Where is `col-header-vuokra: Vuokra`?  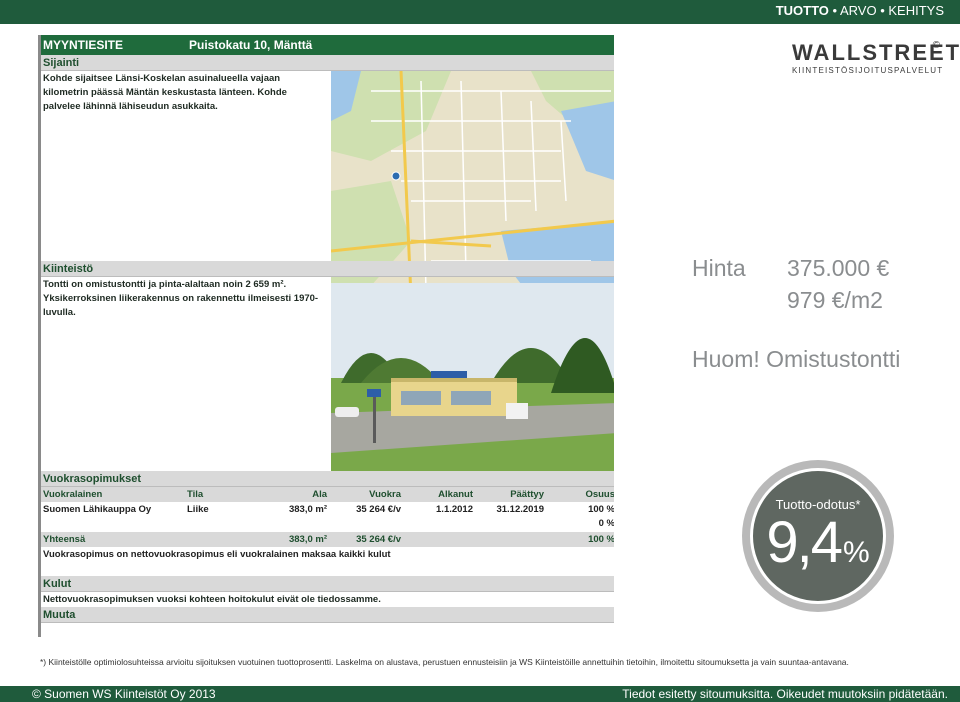
col-header-vuokra: Vuokra is located at coordinates (385, 494).